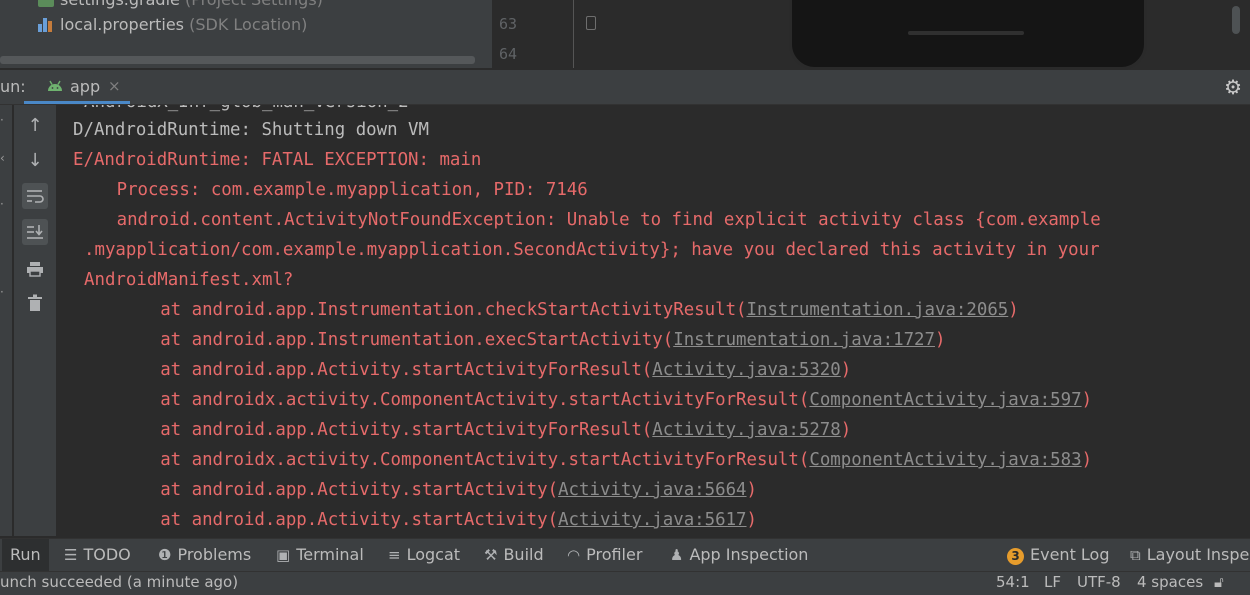 The image size is (1250, 595). What do you see at coordinates (35, 126) in the screenshot?
I see `arrow-up-icon: ↑` at bounding box center [35, 126].